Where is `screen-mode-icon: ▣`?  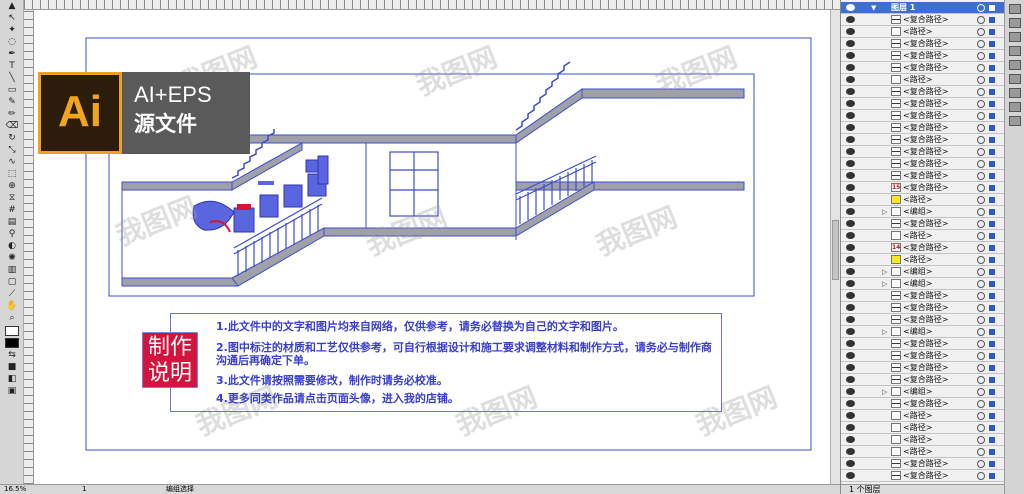
screen-mode-icon: ▣ is located at coordinates (12, 391).